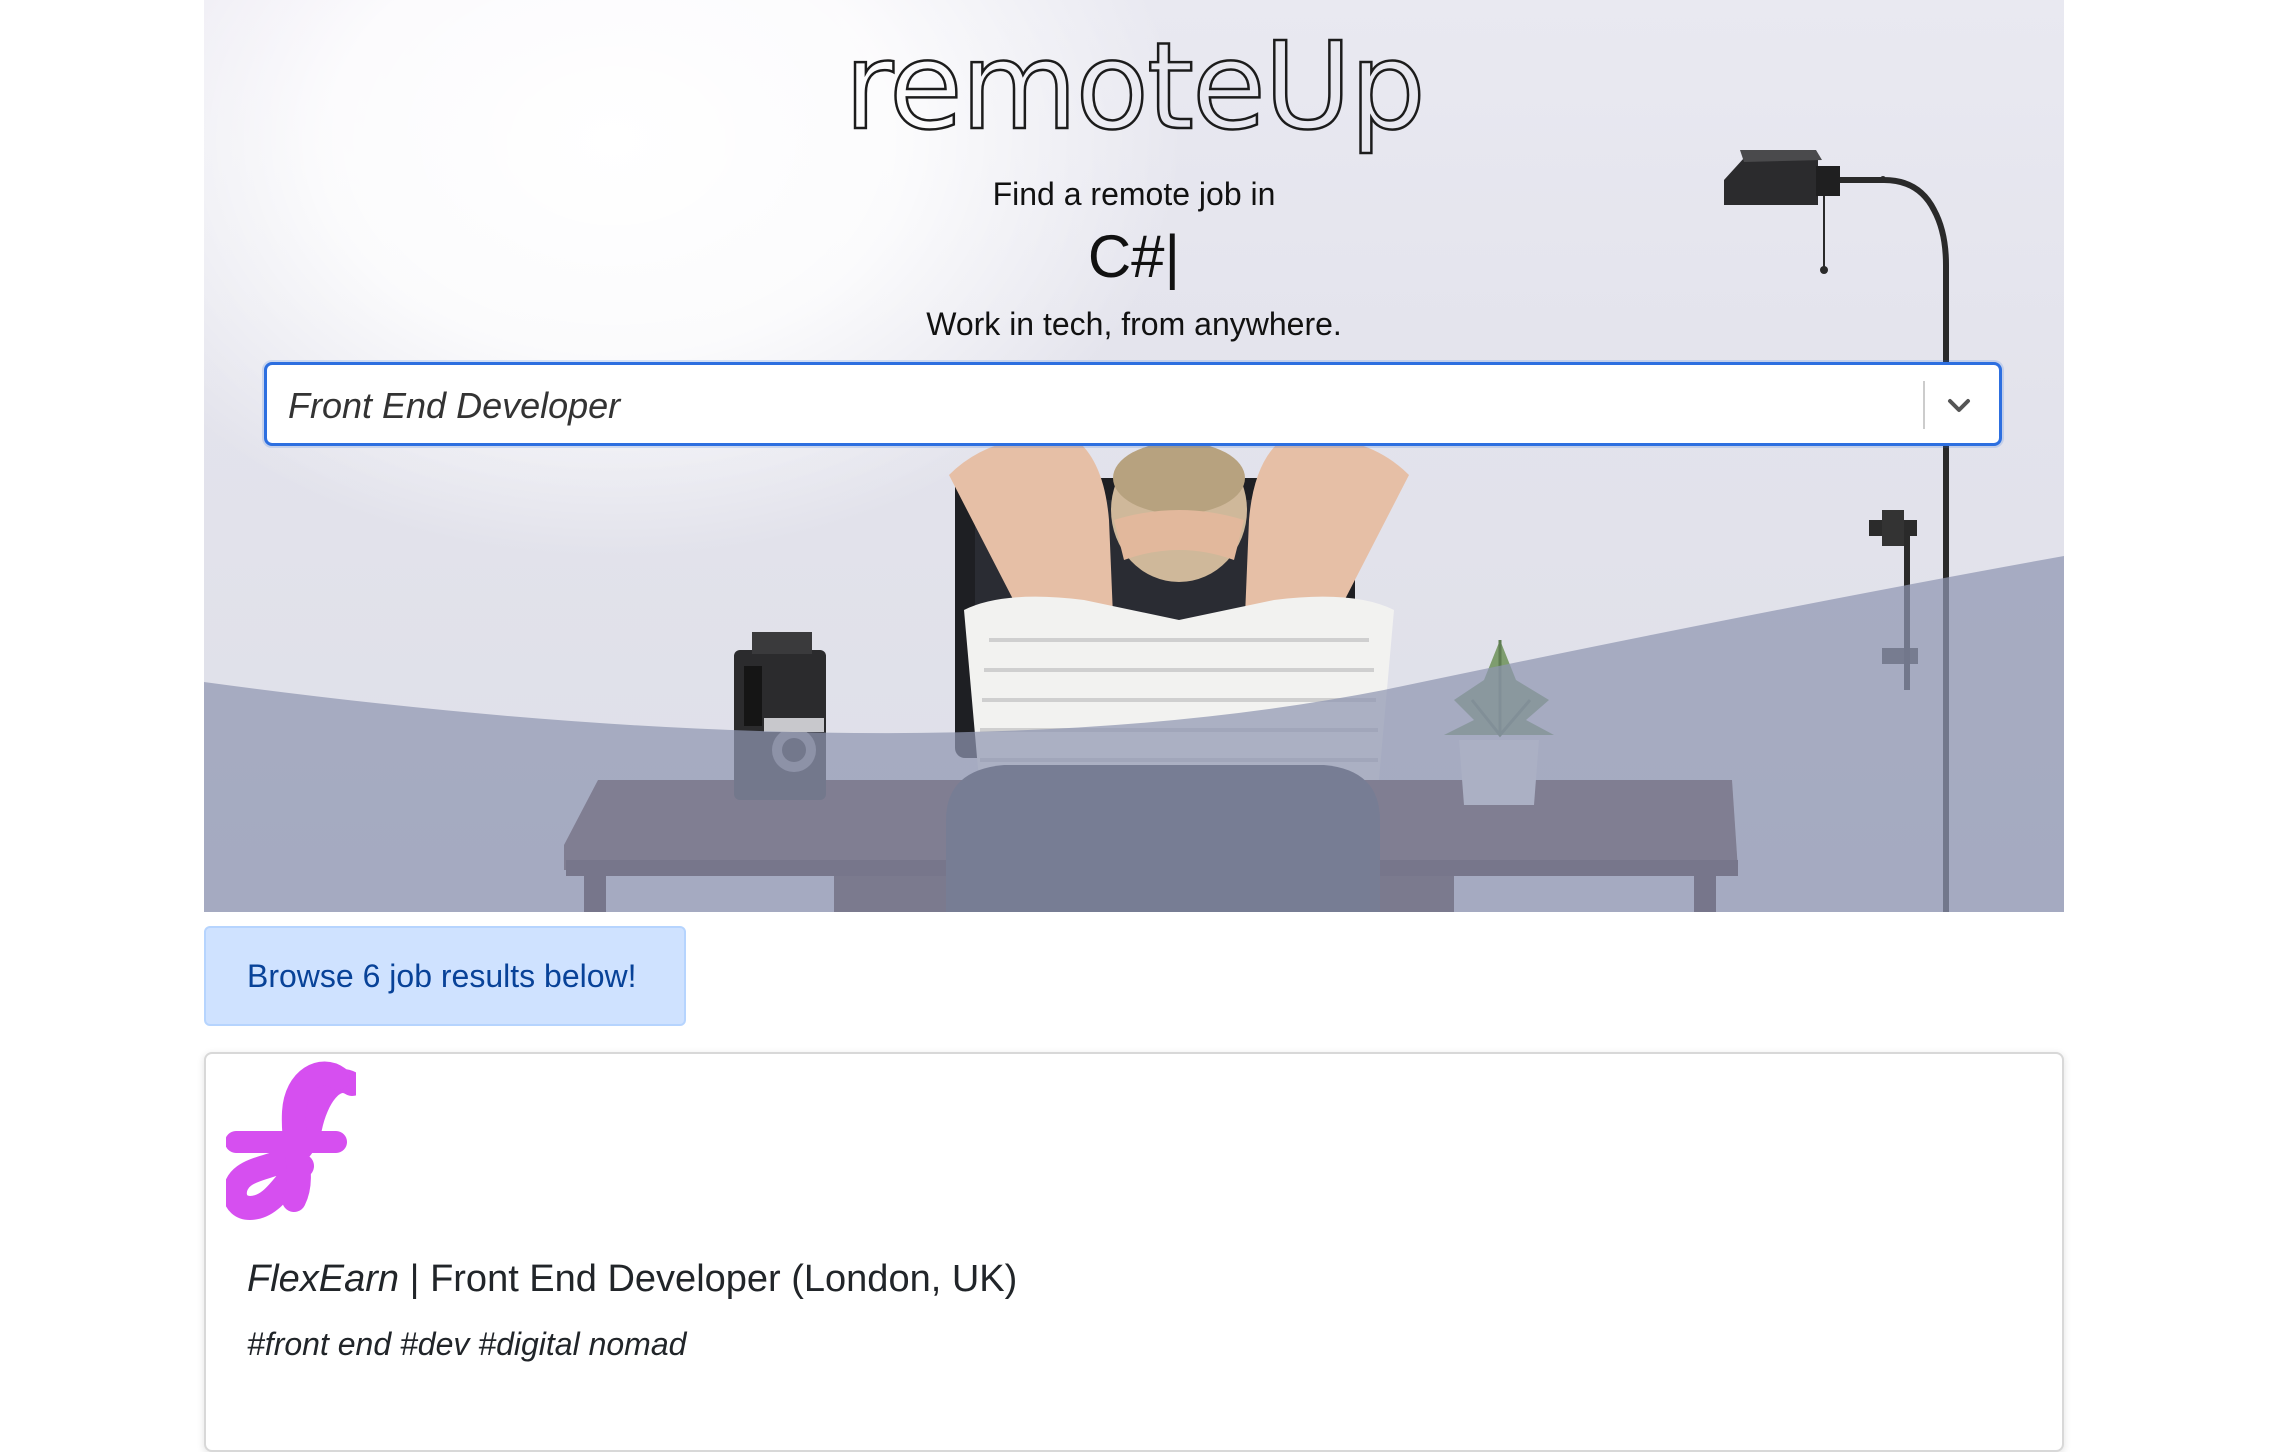 Image resolution: width=2270 pixels, height=1452 pixels. What do you see at coordinates (323, 1279) in the screenshot?
I see `job-company: FlexEarn` at bounding box center [323, 1279].